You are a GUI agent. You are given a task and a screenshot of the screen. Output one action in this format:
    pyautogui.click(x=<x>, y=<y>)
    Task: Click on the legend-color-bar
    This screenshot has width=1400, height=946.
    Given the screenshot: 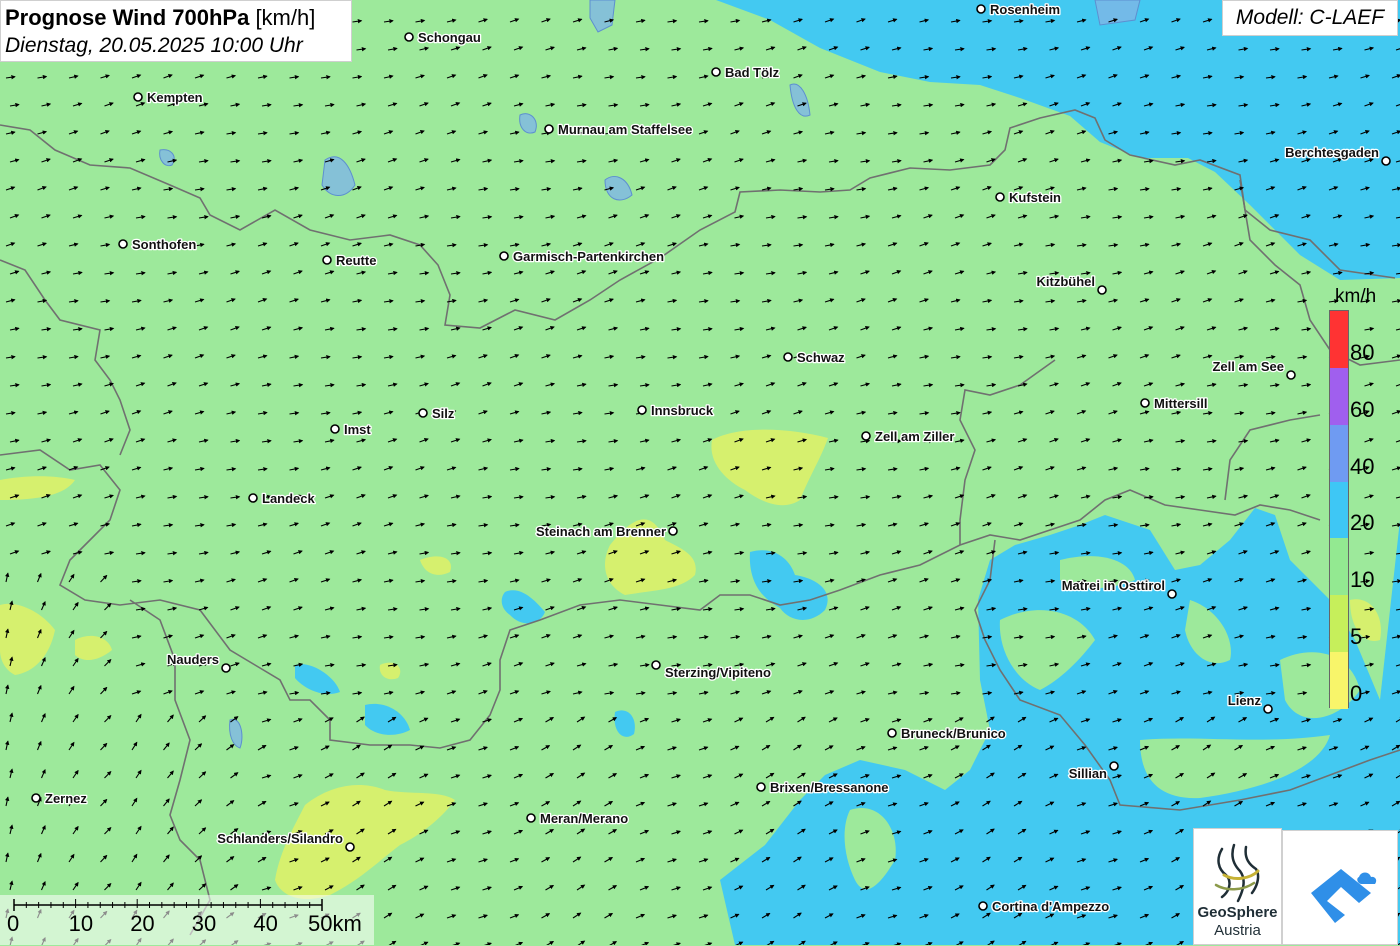 What is the action you would take?
    pyautogui.click(x=1339, y=510)
    